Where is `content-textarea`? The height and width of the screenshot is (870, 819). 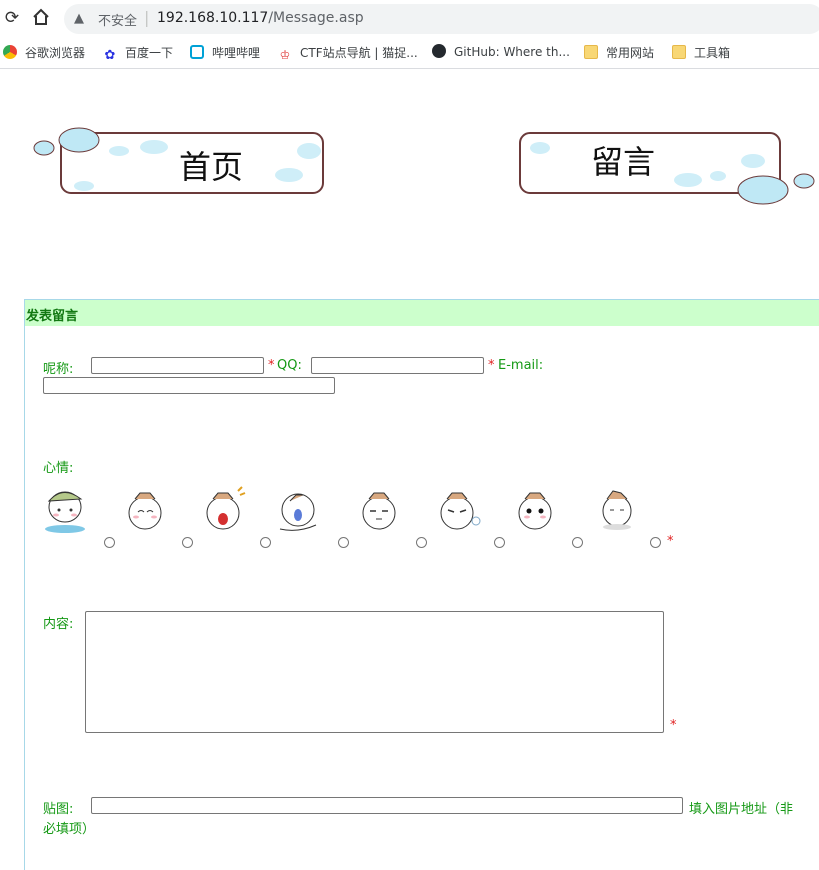 content-textarea is located at coordinates (374, 672).